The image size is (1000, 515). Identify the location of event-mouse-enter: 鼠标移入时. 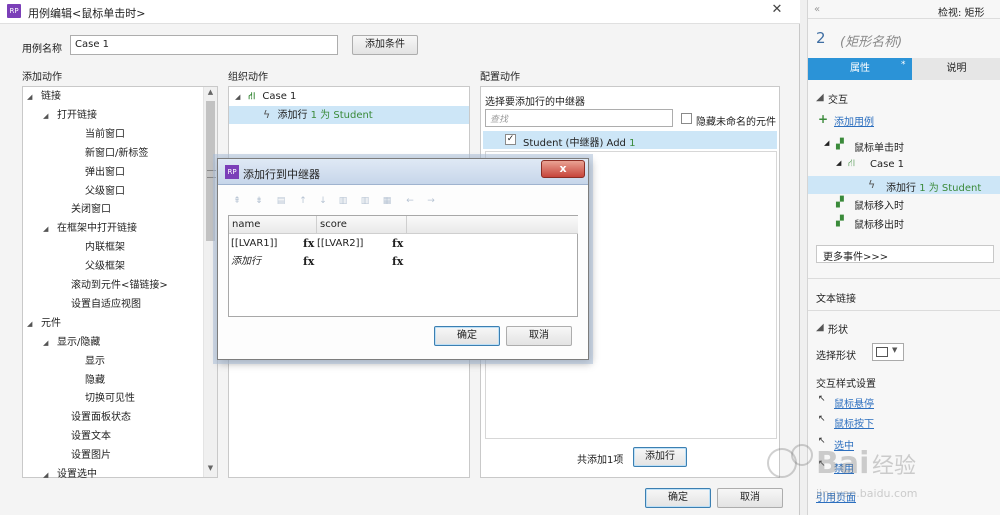
(879, 204).